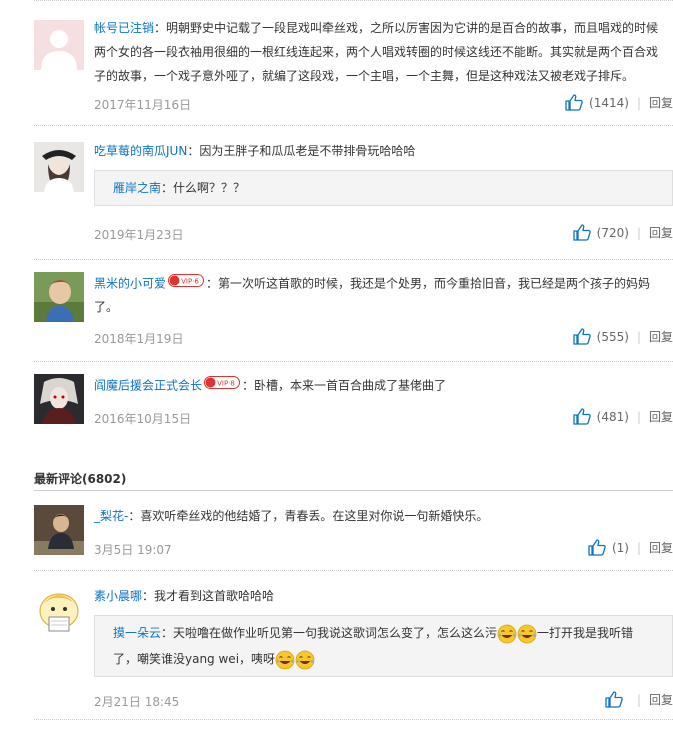 This screenshot has width=673, height=729. What do you see at coordinates (612, 336) in the screenshot?
I see `like-count: (555)` at bounding box center [612, 336].